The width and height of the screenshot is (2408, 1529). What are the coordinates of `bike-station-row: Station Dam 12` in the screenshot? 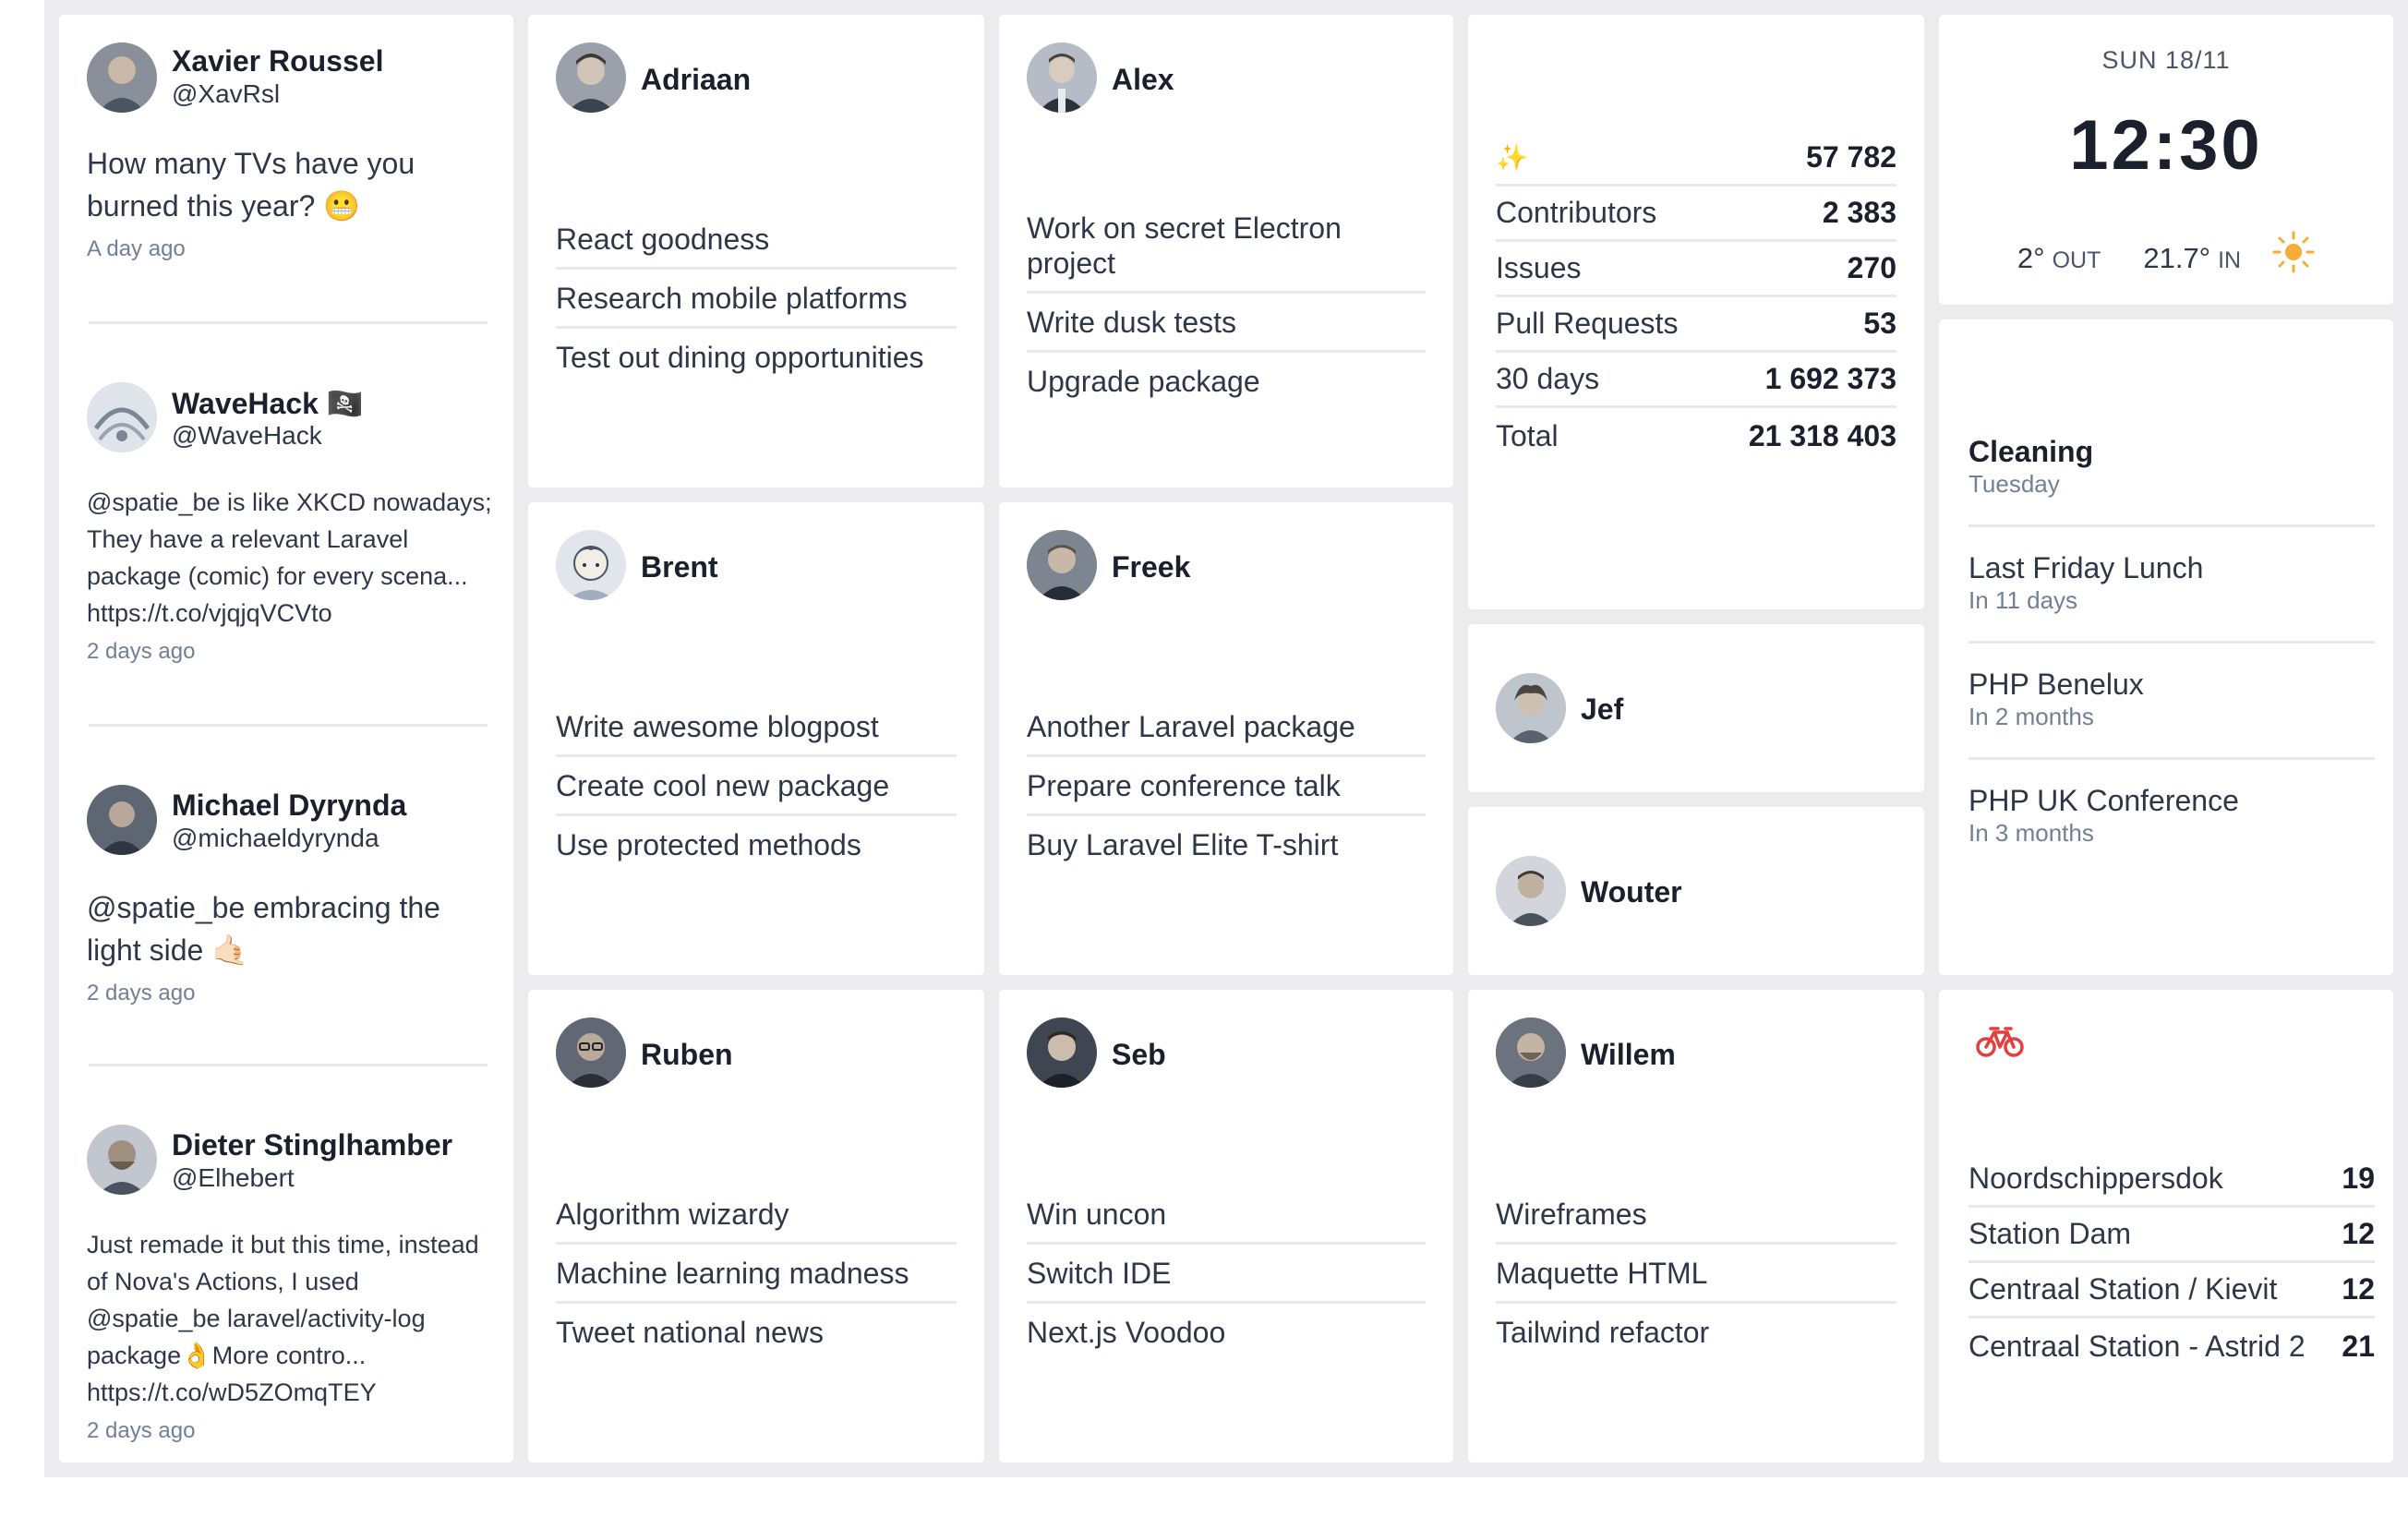 It's located at (2172, 1236).